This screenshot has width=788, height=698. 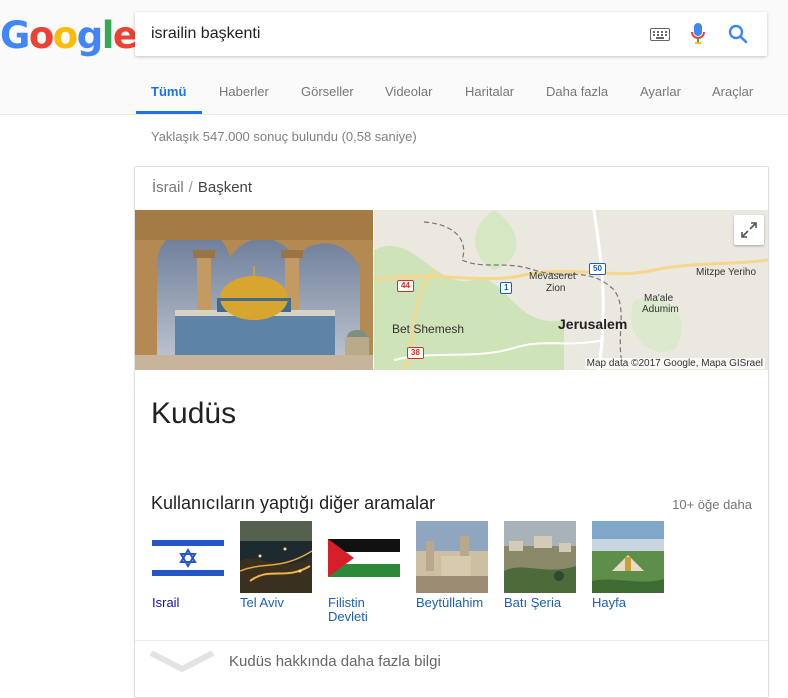 What do you see at coordinates (452, 557) in the screenshot?
I see `bethlehem-image` at bounding box center [452, 557].